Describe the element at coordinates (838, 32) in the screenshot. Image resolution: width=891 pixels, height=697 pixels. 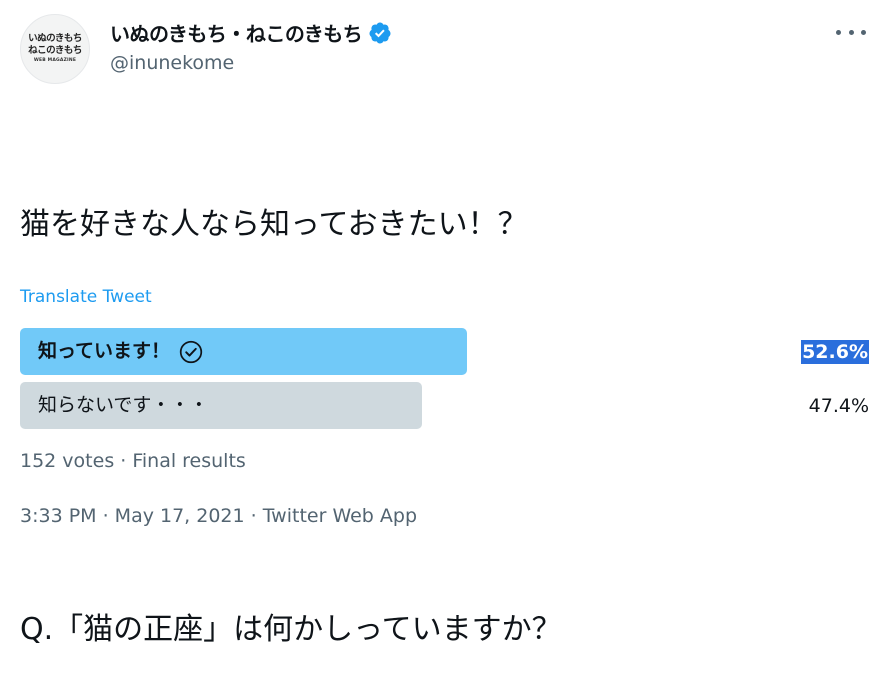
I see `more-icon` at that location.